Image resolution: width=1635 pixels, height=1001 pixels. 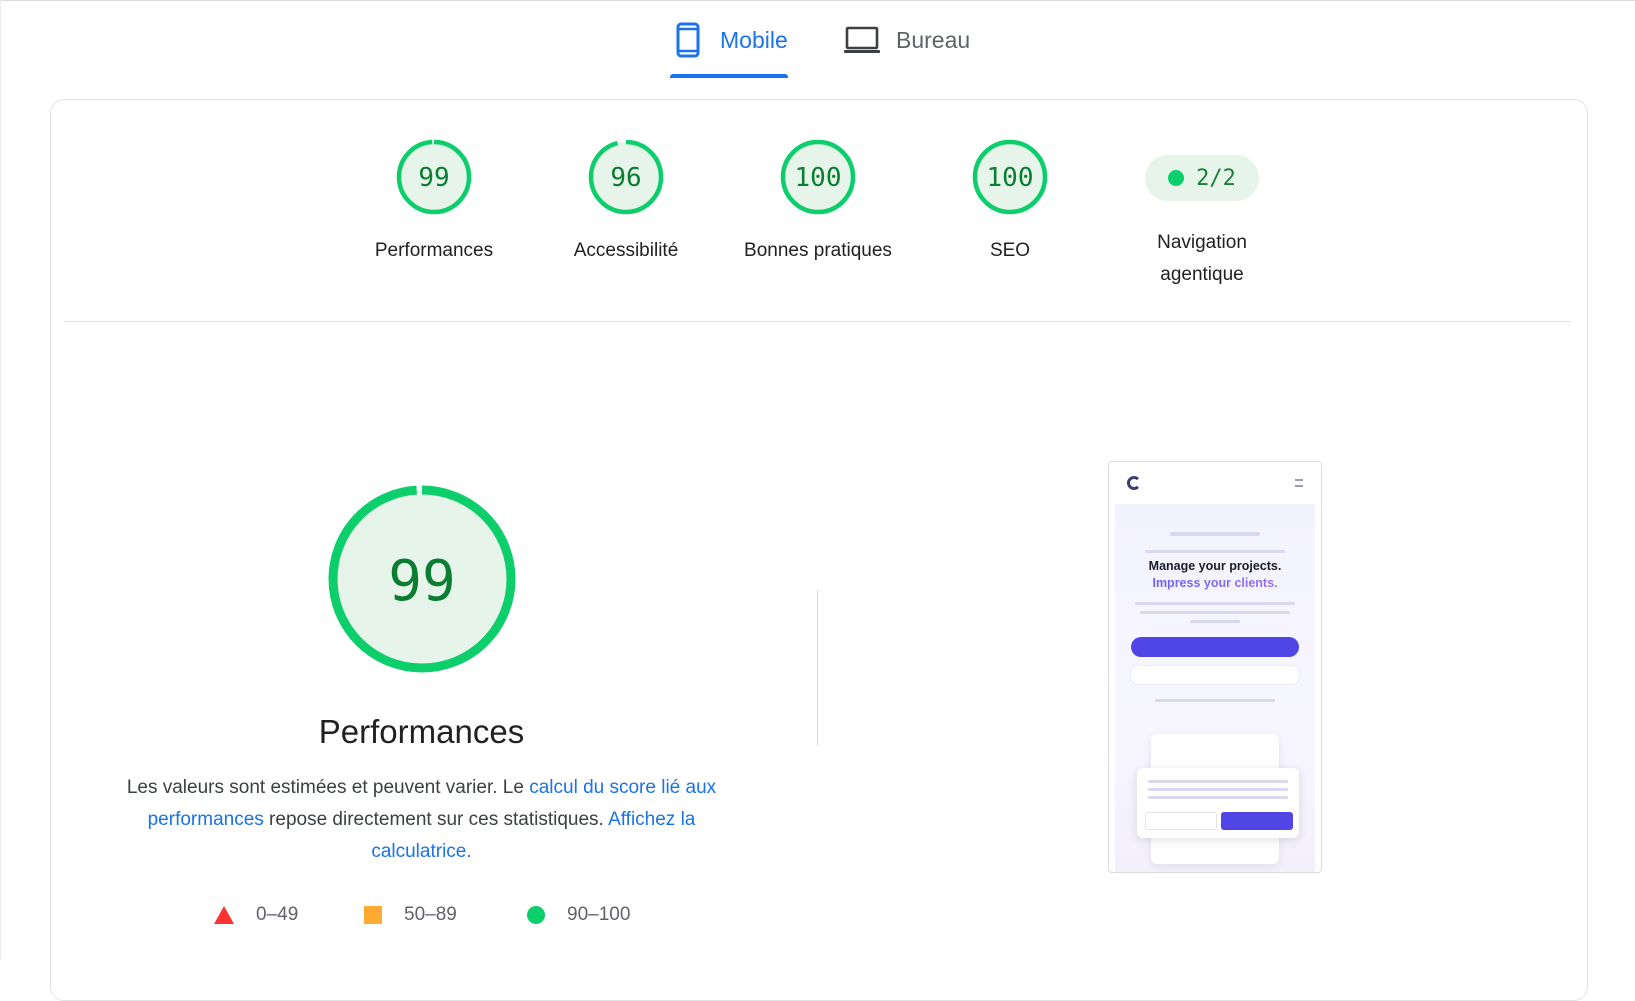 I want to click on screenshot-eyebrow, so click(x=1215, y=551).